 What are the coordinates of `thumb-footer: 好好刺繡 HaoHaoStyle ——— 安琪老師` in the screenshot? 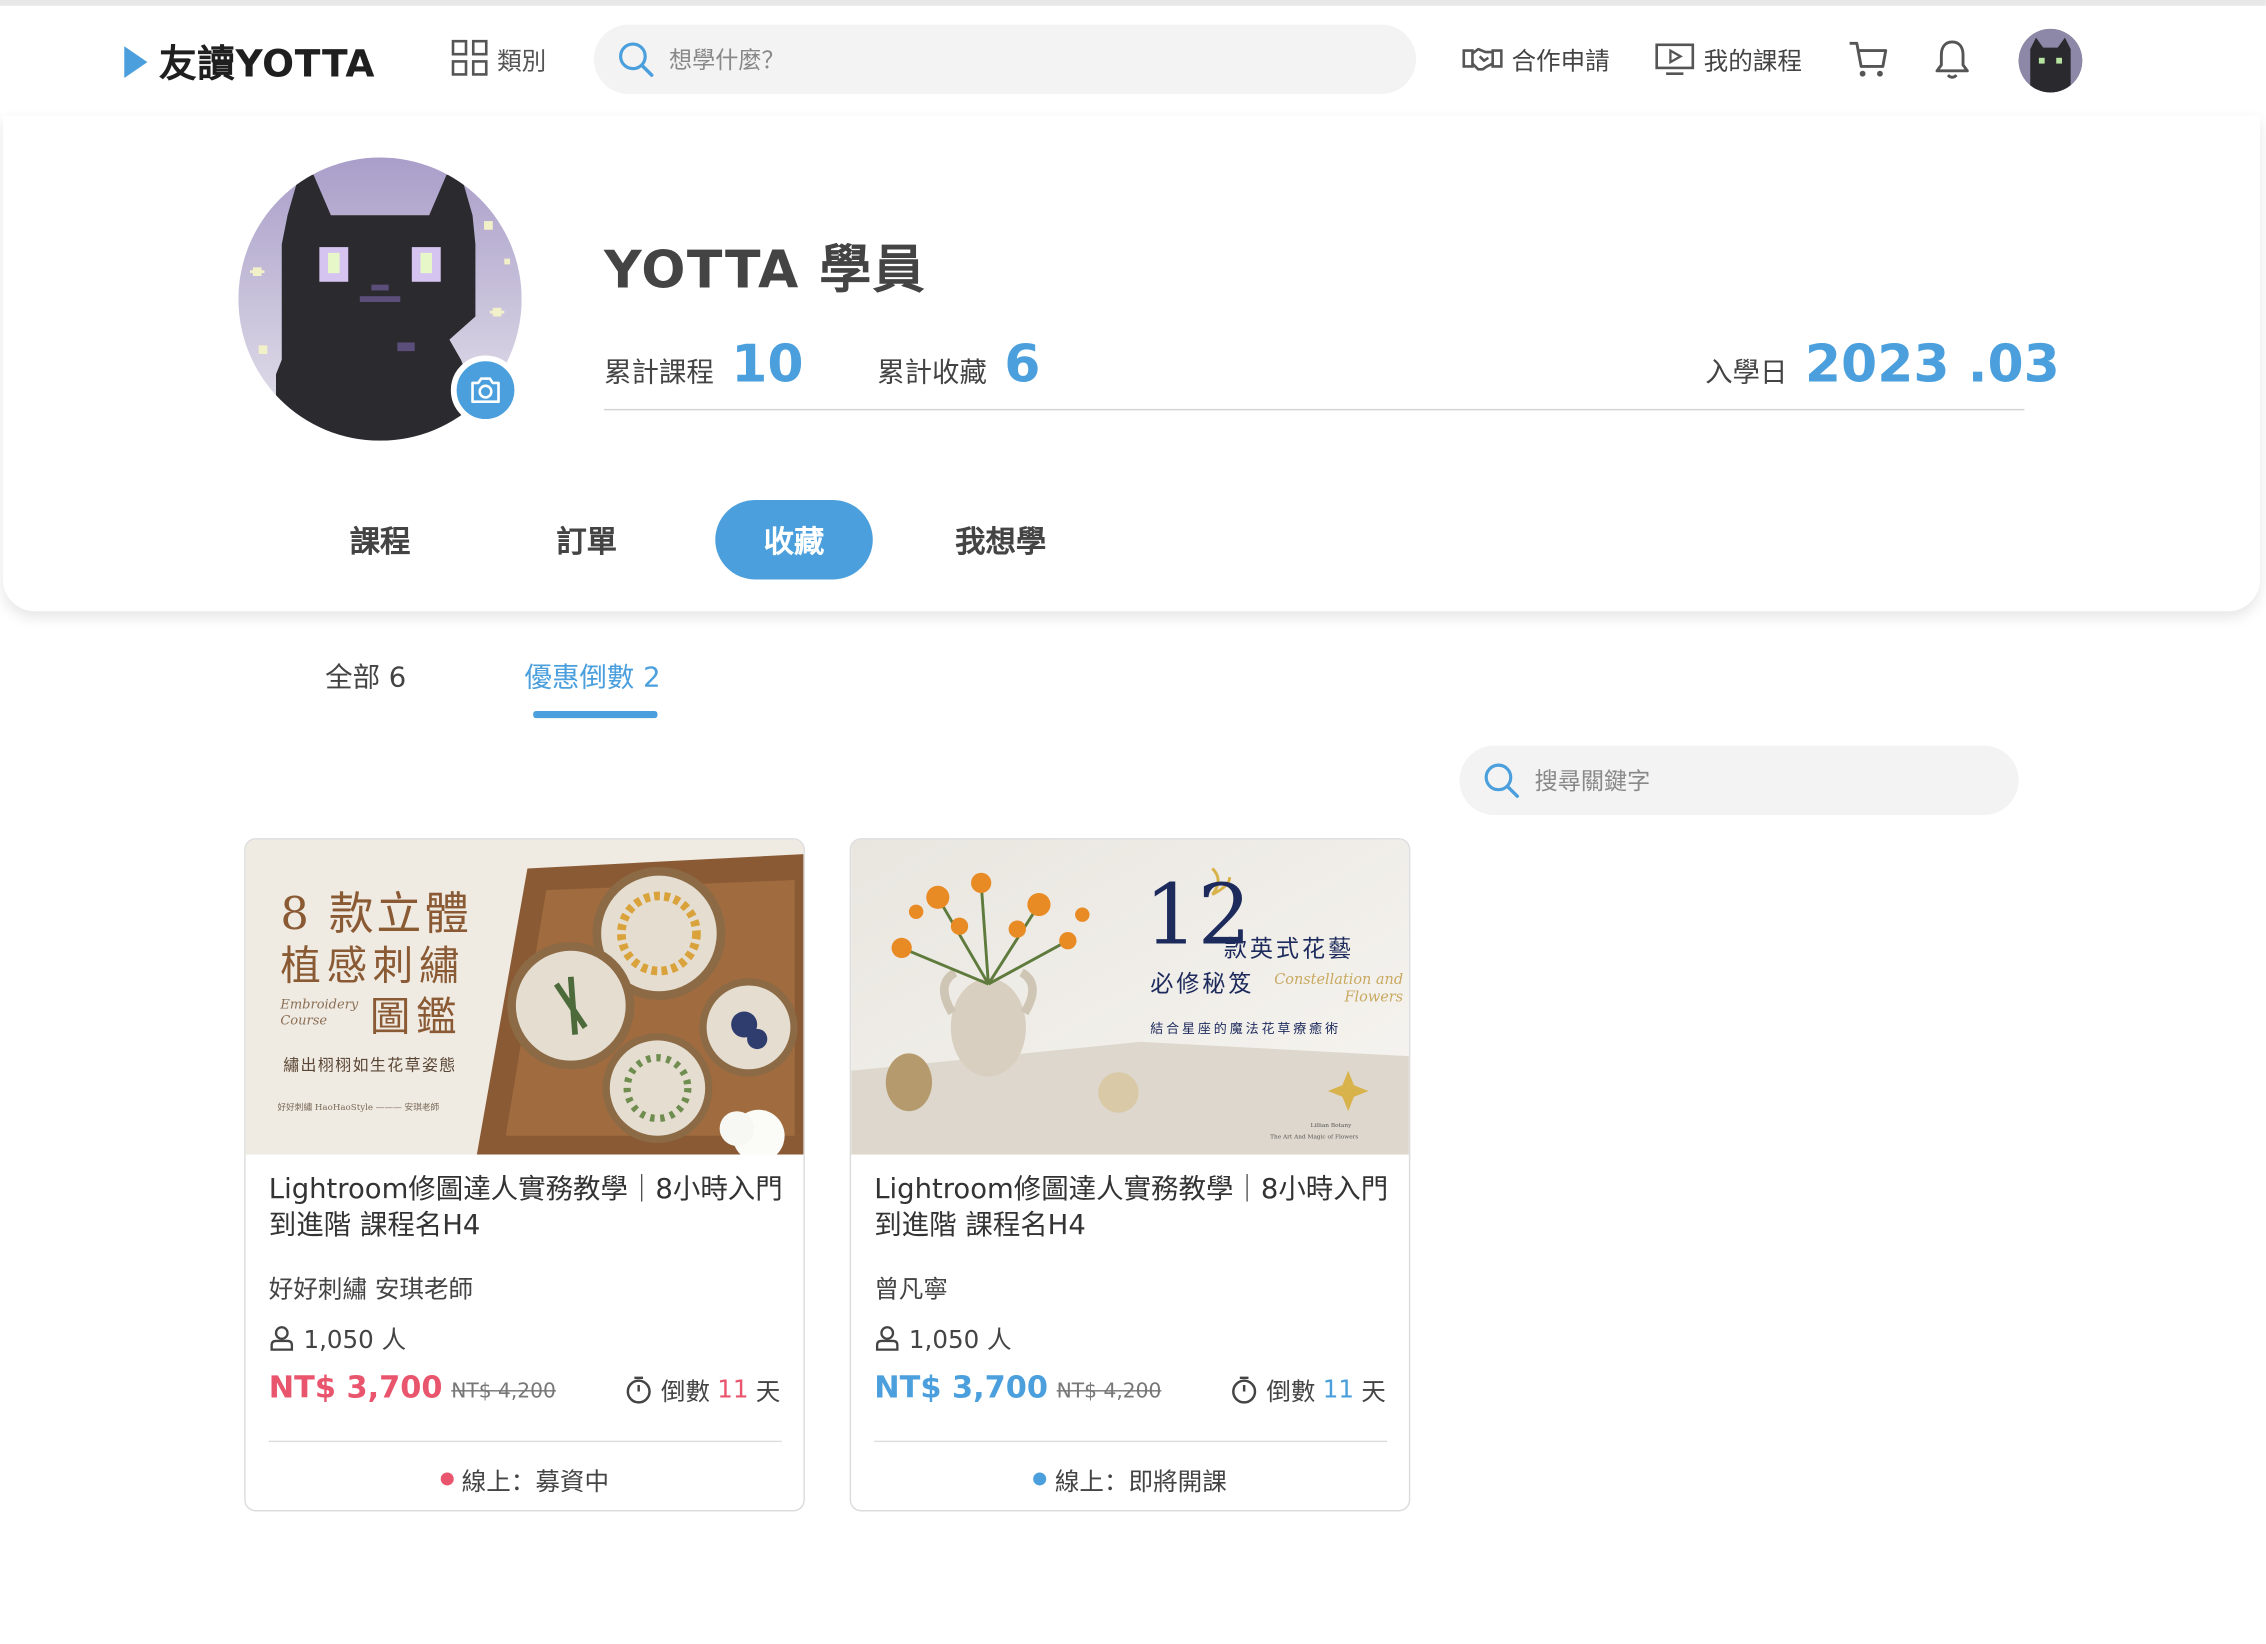 It's located at (358, 1107).